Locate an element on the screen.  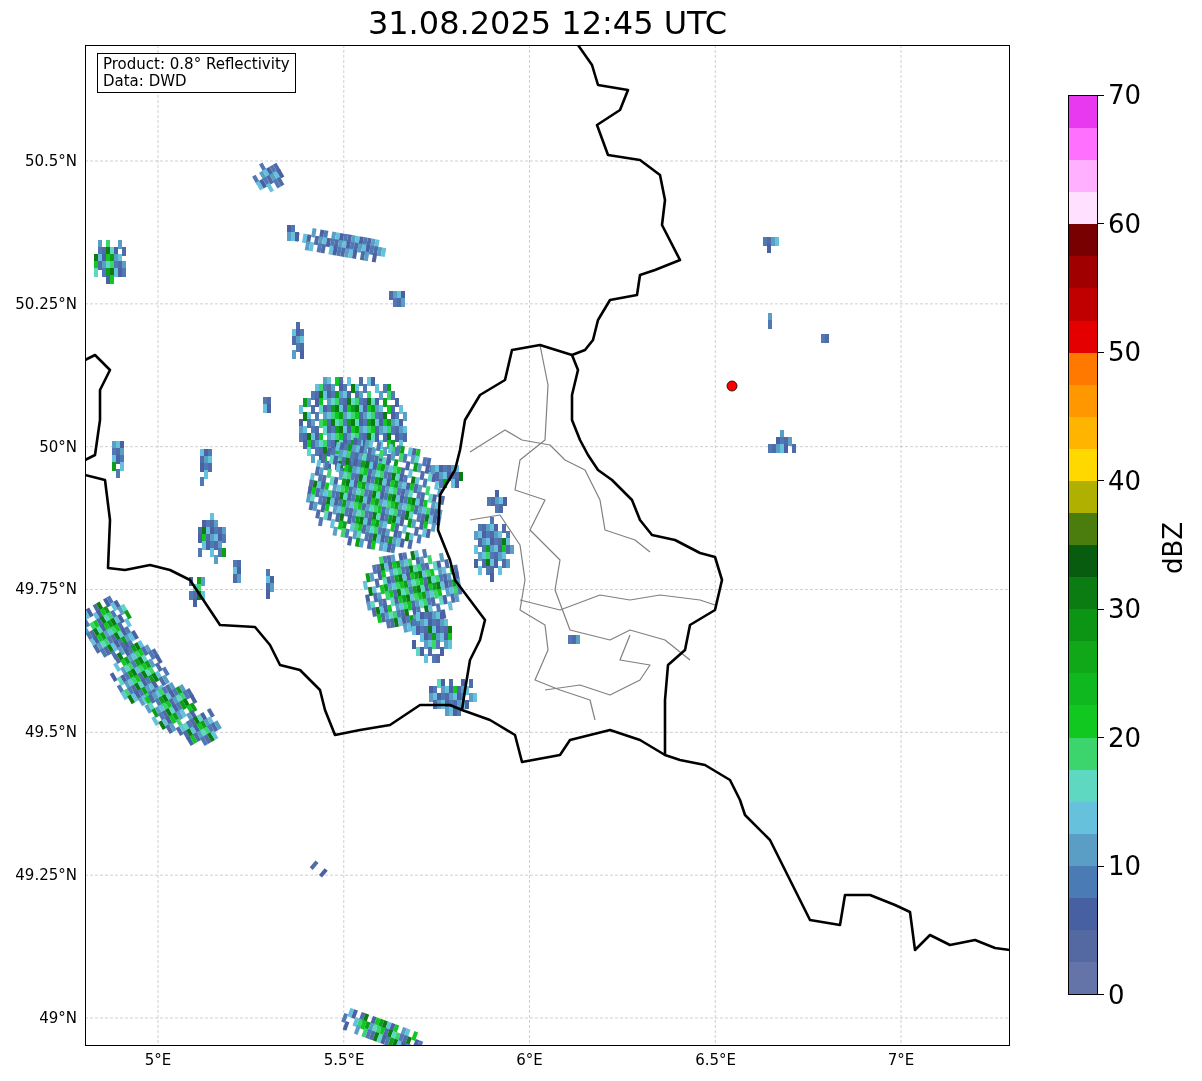
colorbar-tick-label: 60 is located at coordinates (1125, 223).